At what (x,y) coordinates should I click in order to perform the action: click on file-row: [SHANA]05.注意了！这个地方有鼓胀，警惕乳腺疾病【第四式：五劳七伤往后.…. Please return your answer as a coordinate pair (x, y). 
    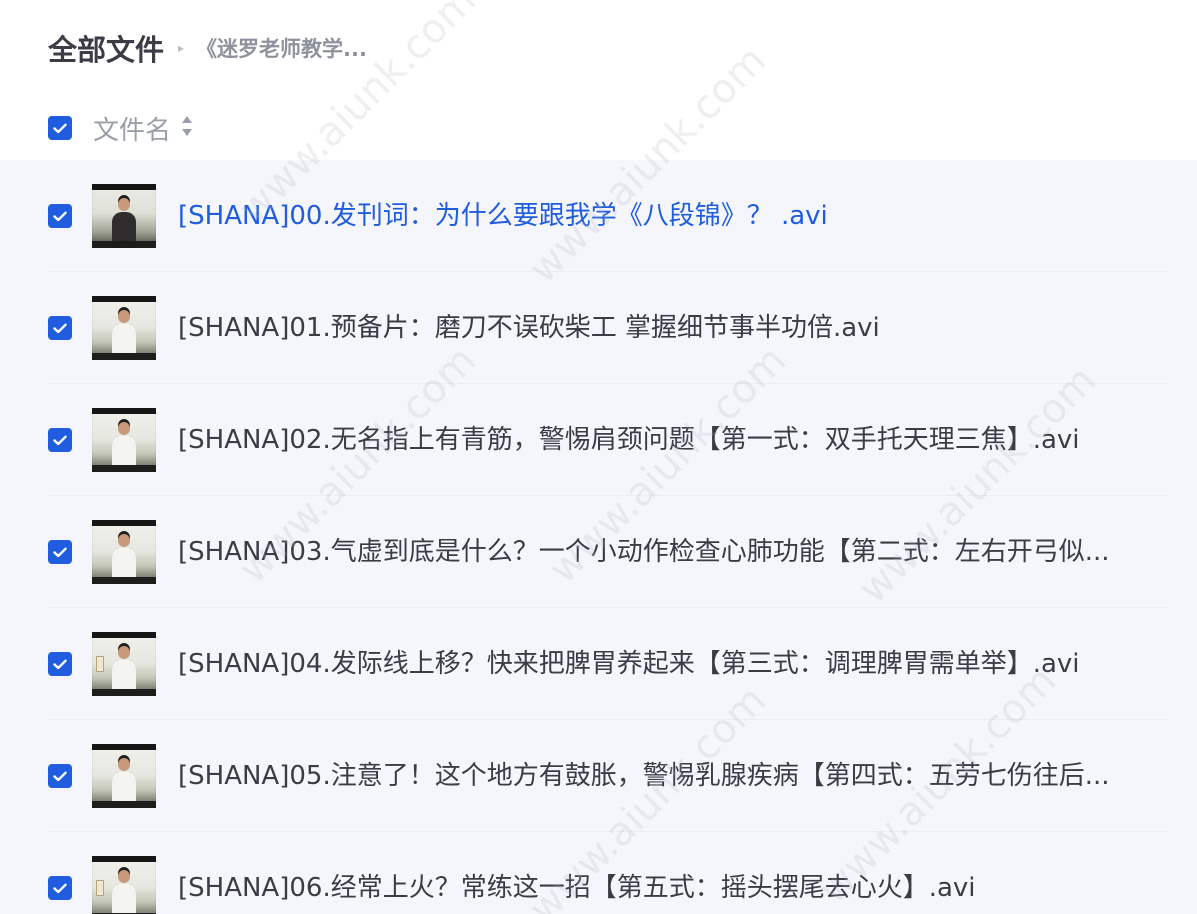
    Looking at the image, I should click on (598, 776).